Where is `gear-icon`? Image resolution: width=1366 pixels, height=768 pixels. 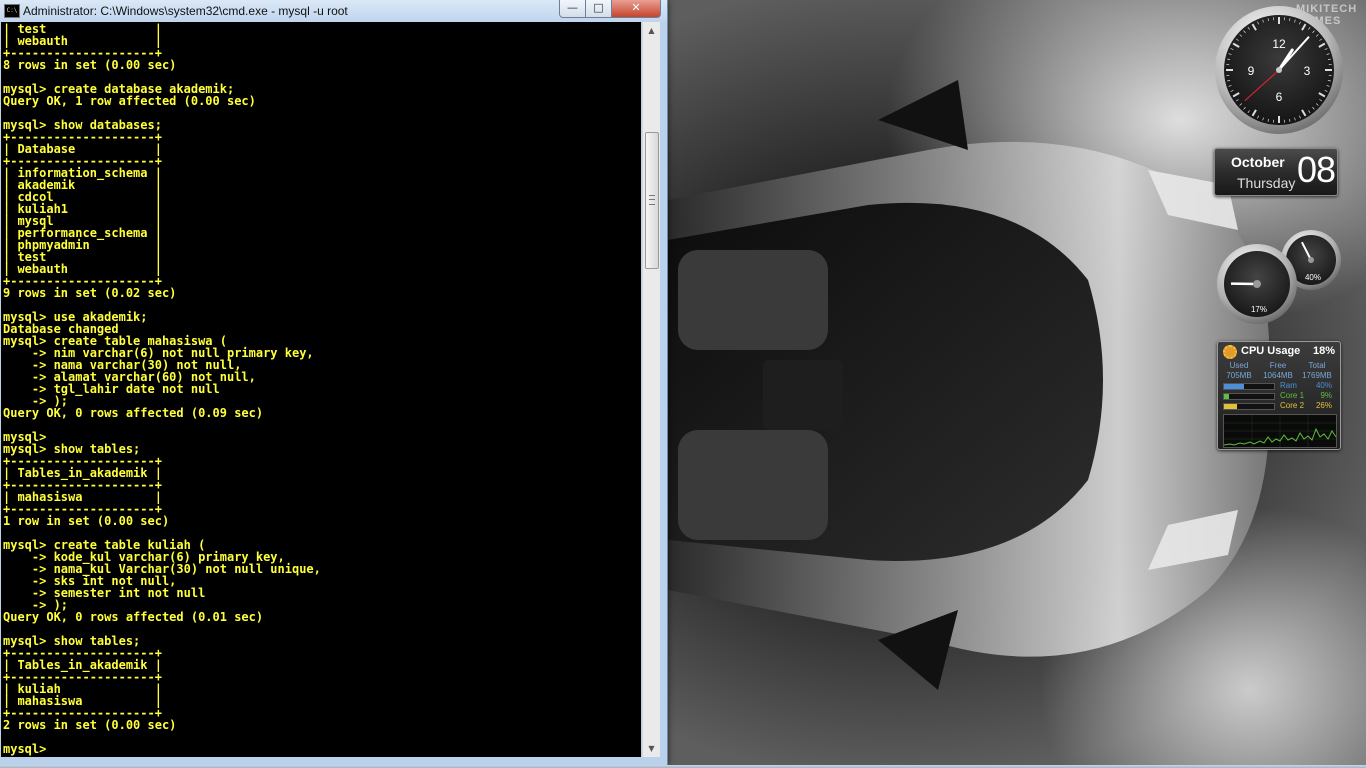 gear-icon is located at coordinates (1230, 352).